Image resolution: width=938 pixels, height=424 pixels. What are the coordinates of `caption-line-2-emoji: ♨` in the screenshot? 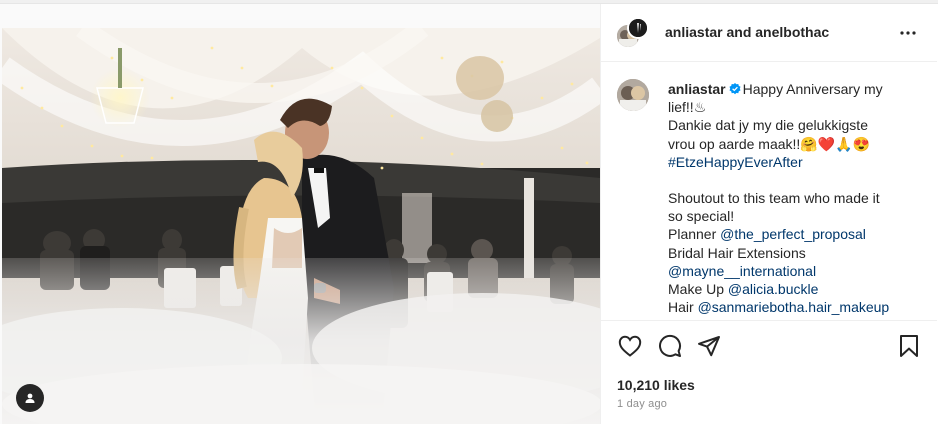 It's located at (700, 107).